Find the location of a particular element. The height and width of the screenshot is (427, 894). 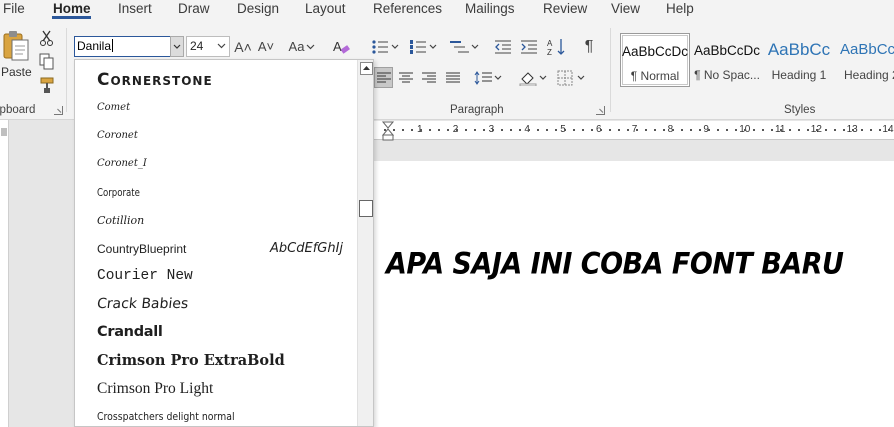

decrease-indent-icon is located at coordinates (503, 46).